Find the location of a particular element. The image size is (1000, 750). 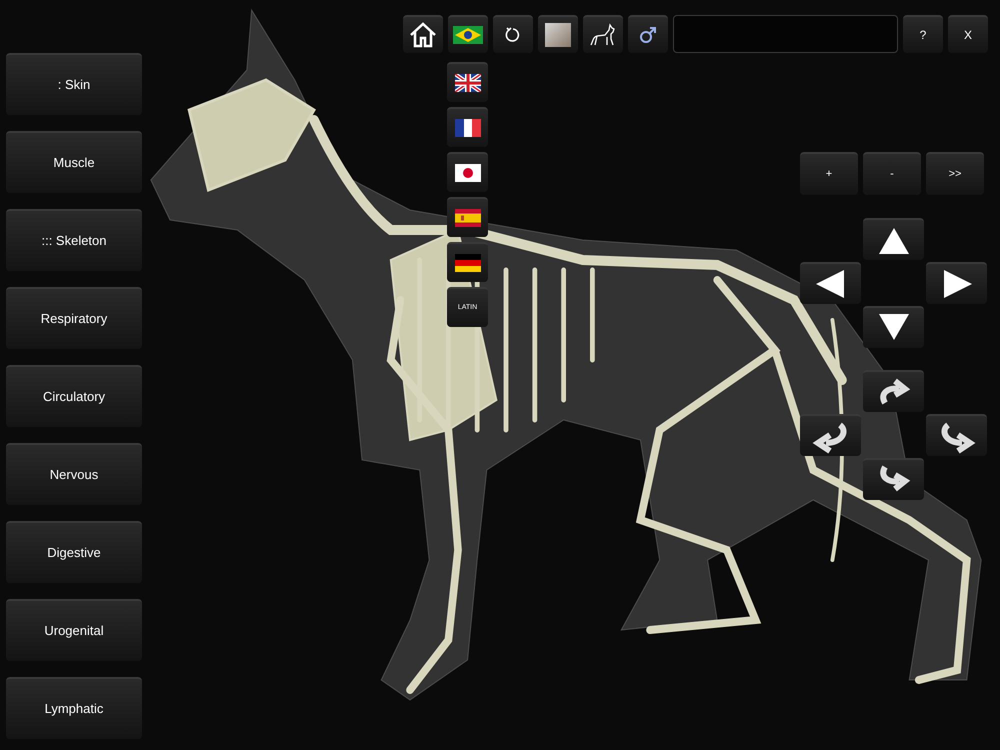

male-symbol-icon is located at coordinates (648, 35).